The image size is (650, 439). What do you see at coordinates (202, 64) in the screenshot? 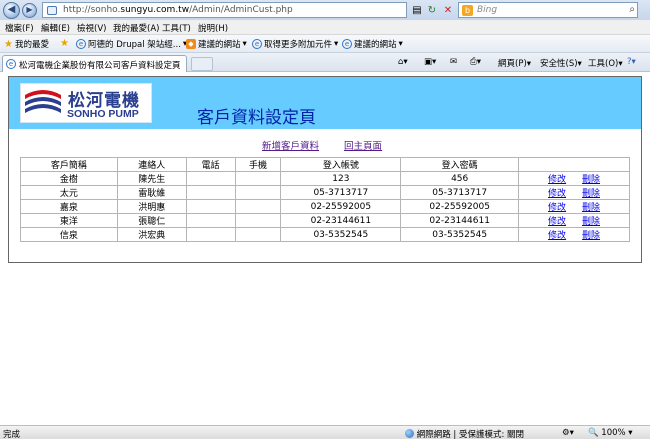
I see `new-tab-button` at bounding box center [202, 64].